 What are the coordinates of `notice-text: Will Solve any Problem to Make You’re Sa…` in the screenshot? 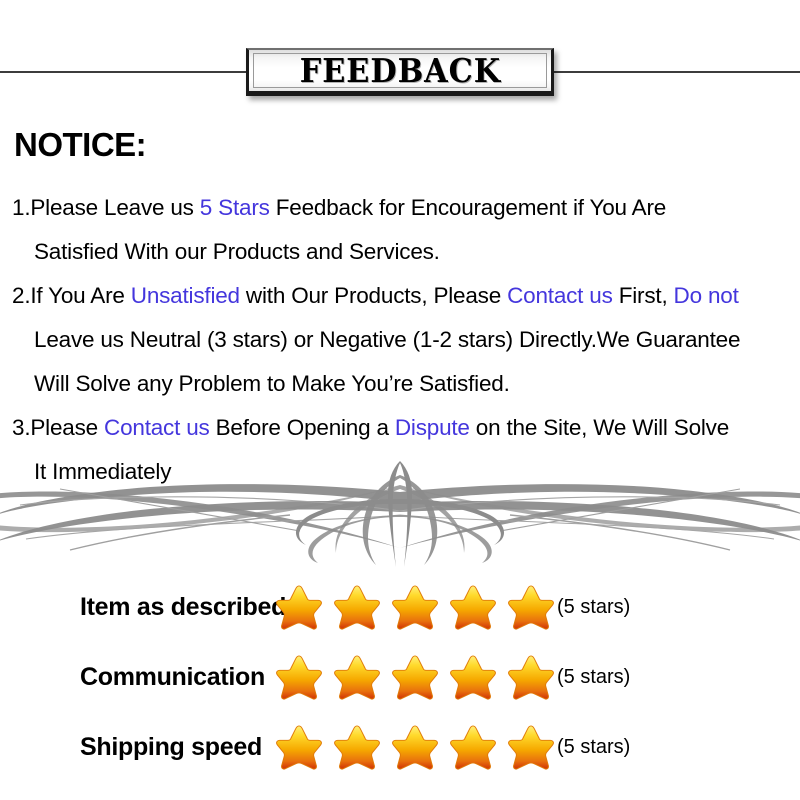 It's located at (272, 383).